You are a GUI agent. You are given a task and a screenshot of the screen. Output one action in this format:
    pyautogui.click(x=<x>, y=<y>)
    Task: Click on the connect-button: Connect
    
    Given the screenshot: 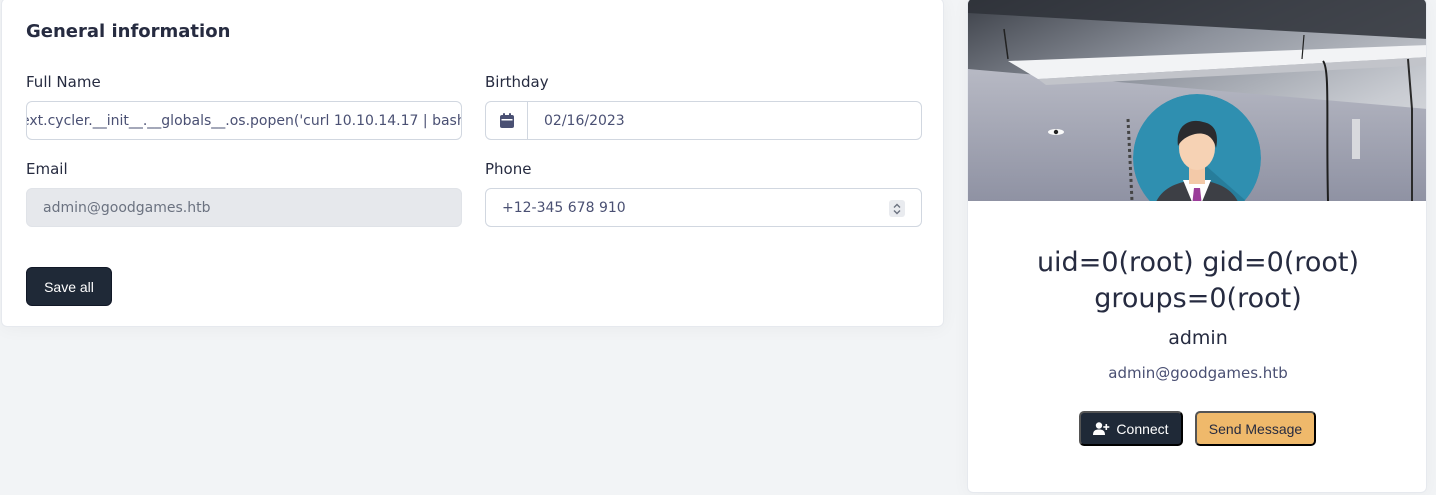 What is the action you would take?
    pyautogui.click(x=1131, y=428)
    